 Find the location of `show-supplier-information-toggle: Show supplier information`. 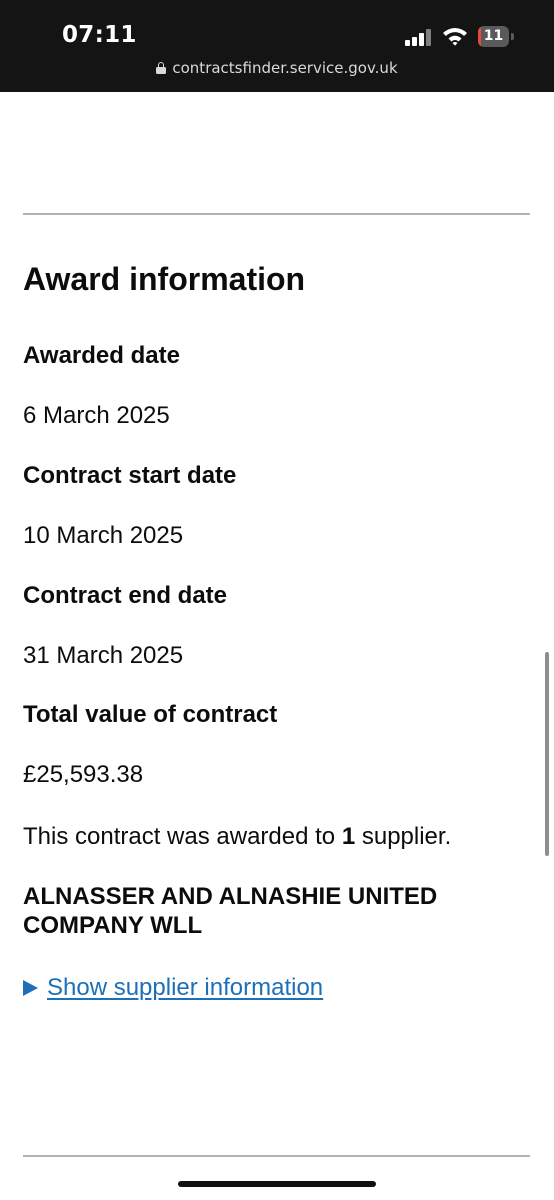

show-supplier-information-toggle: Show supplier information is located at coordinates (173, 988).